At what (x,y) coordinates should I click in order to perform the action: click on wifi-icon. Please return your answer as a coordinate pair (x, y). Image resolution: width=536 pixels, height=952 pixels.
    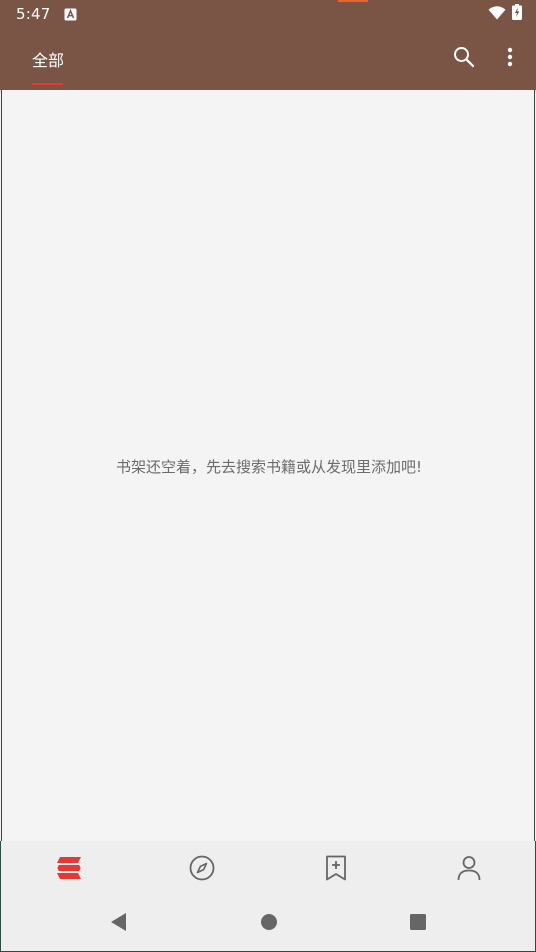
    Looking at the image, I should click on (497, 14).